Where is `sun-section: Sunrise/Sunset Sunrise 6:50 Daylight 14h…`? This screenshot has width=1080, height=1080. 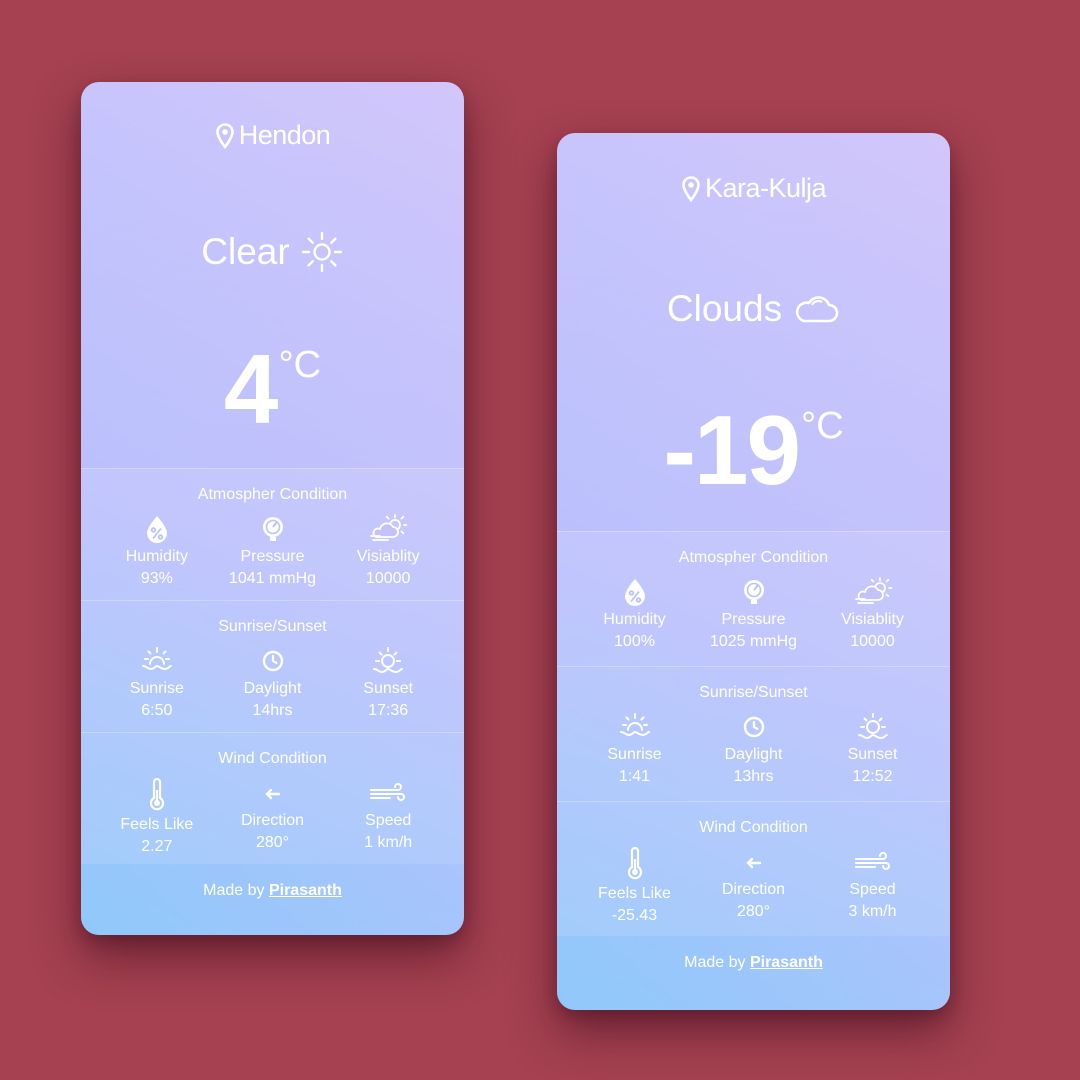 sun-section: Sunrise/Sunset Sunrise 6:50 Daylight 14h… is located at coordinates (272, 666).